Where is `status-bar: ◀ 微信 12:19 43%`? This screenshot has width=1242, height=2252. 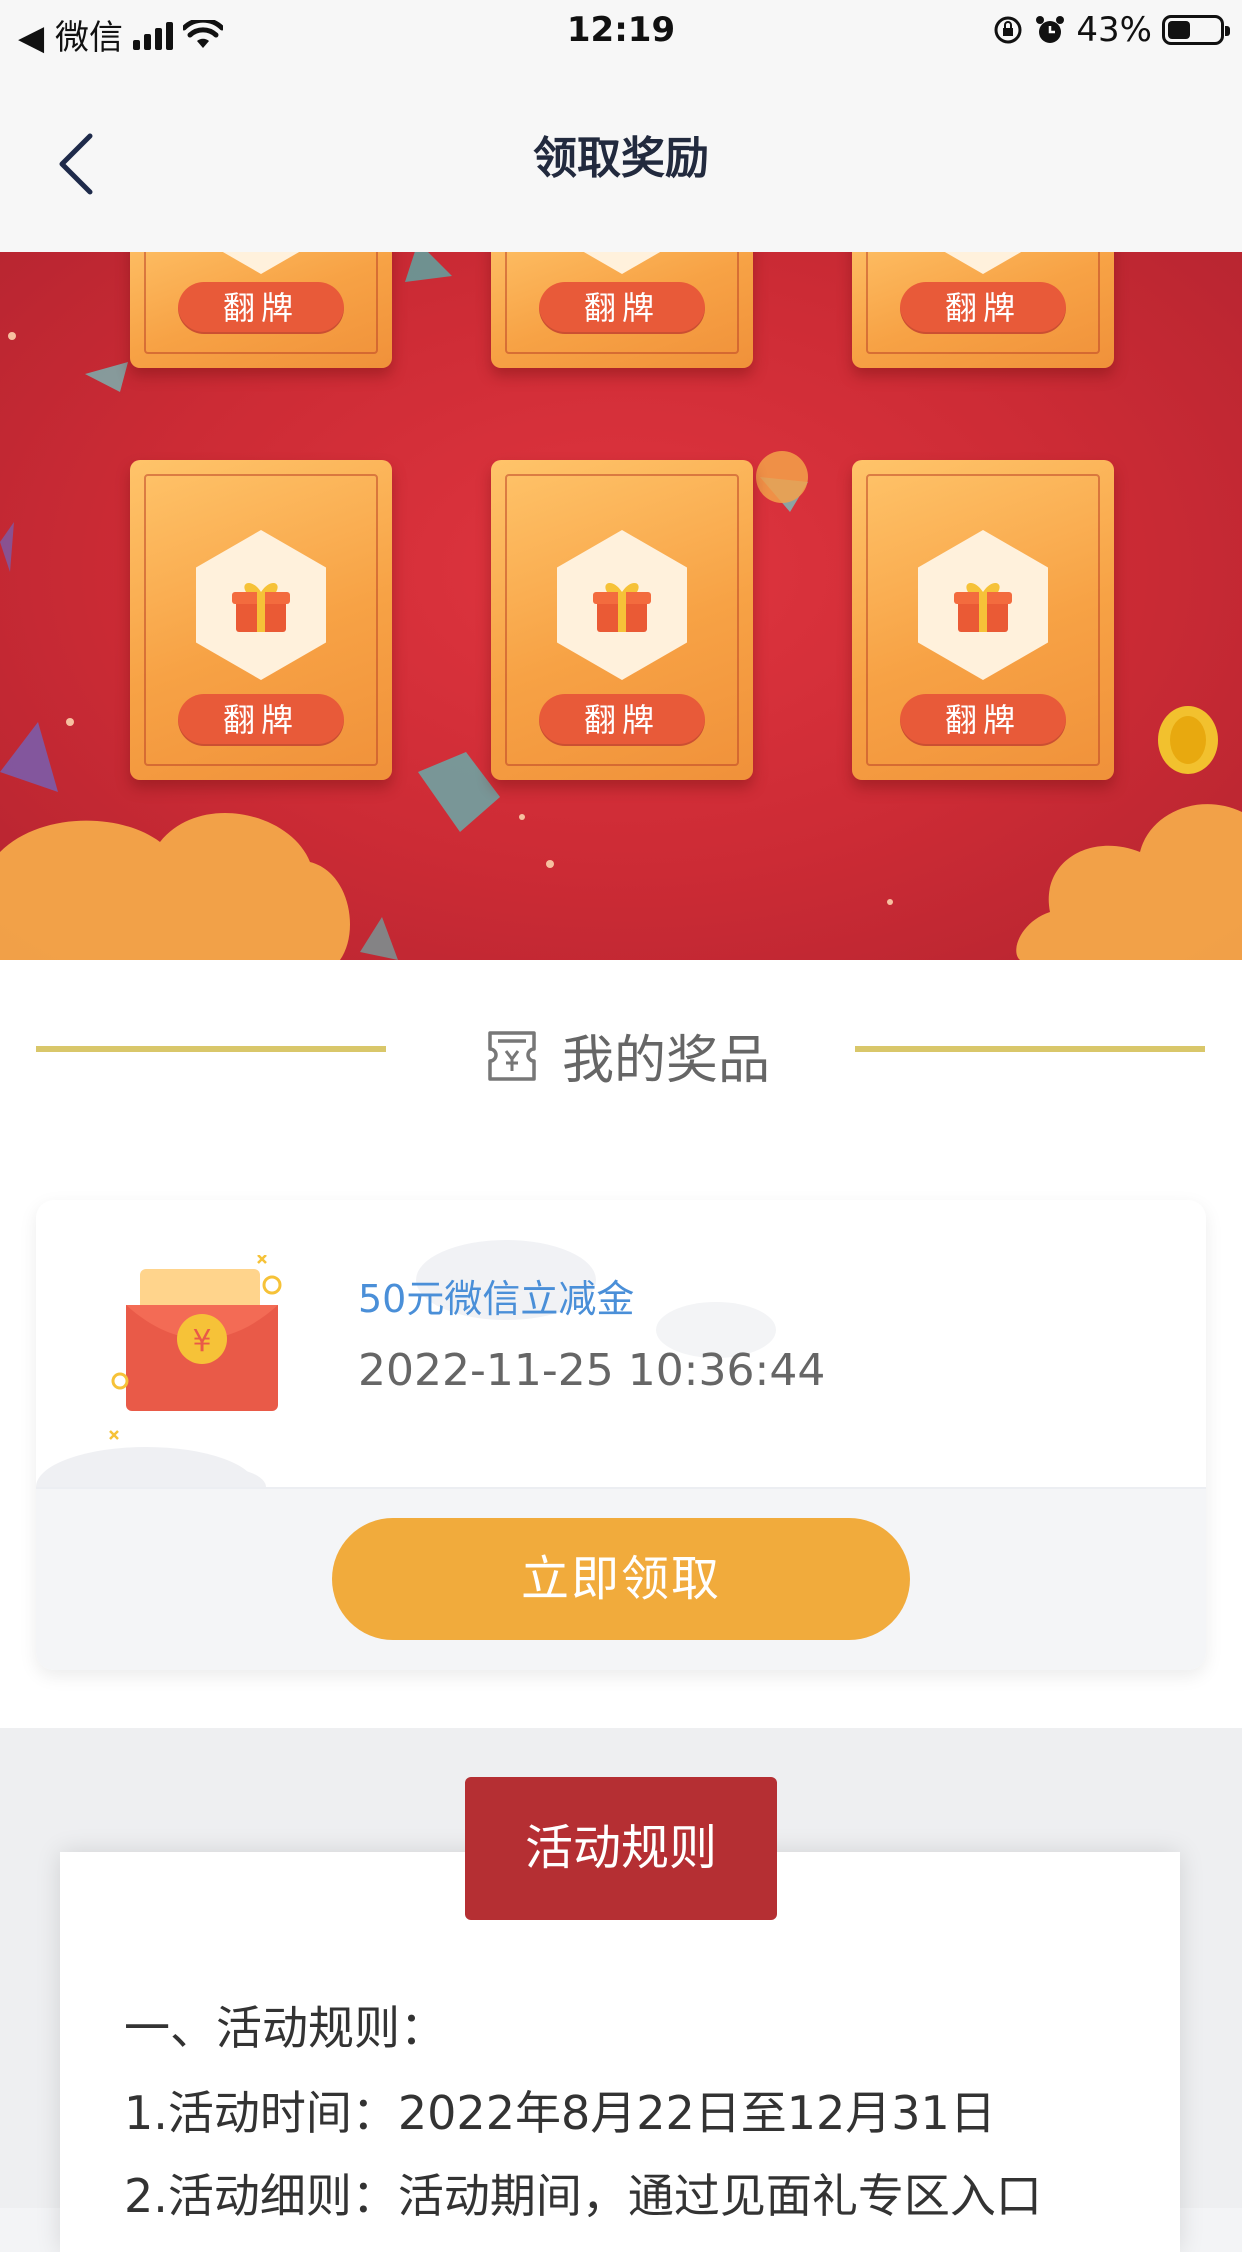
status-bar: ◀ 微信 12:19 43% is located at coordinates (621, 31).